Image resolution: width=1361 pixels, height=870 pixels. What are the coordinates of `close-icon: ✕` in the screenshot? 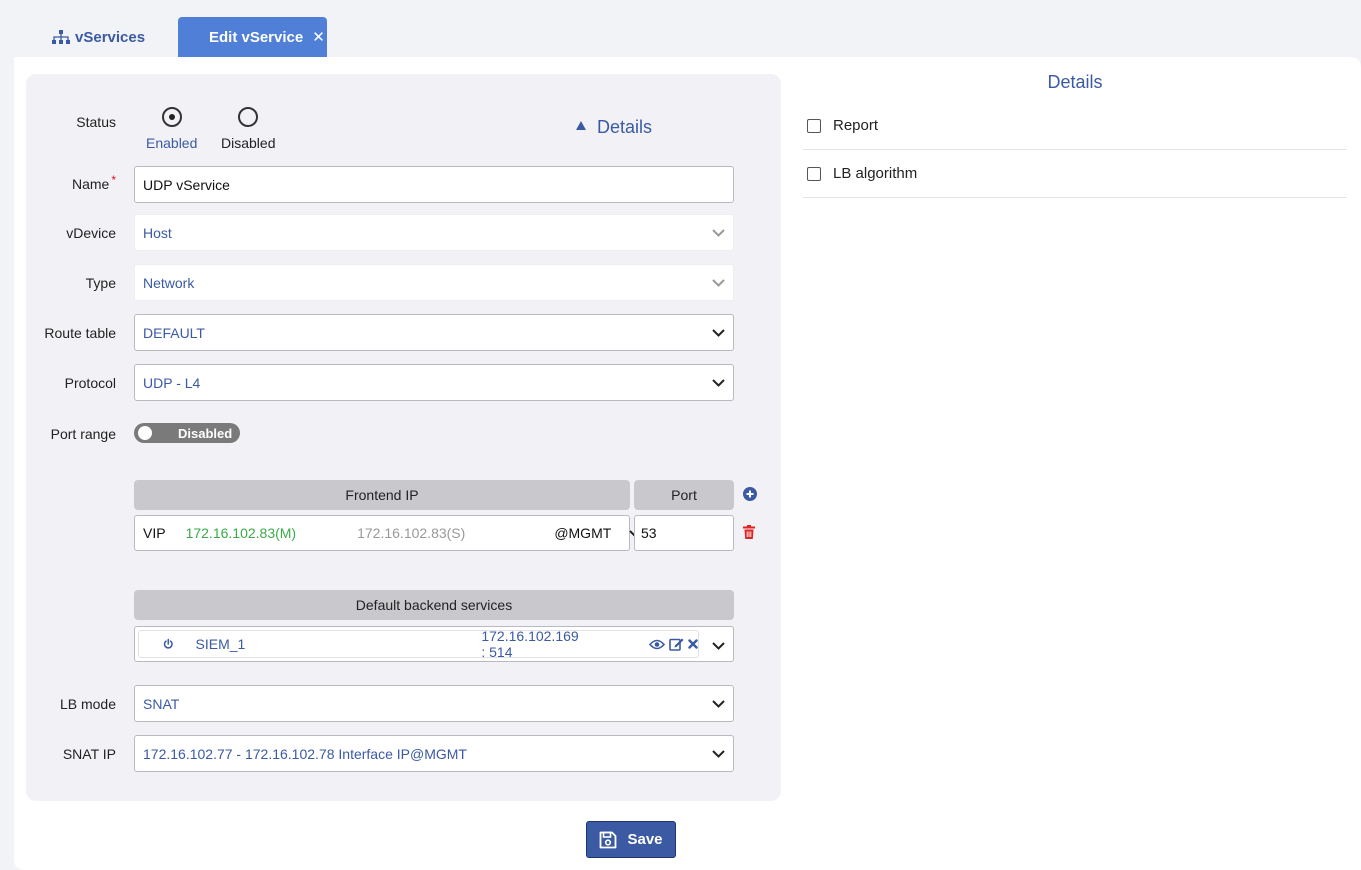 It's located at (318, 37).